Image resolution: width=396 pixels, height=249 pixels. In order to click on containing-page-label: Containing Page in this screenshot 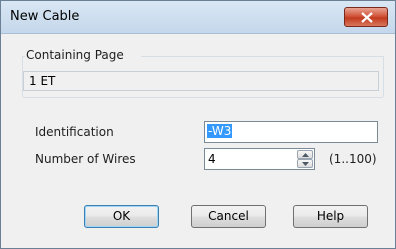, I will do `click(75, 55)`.